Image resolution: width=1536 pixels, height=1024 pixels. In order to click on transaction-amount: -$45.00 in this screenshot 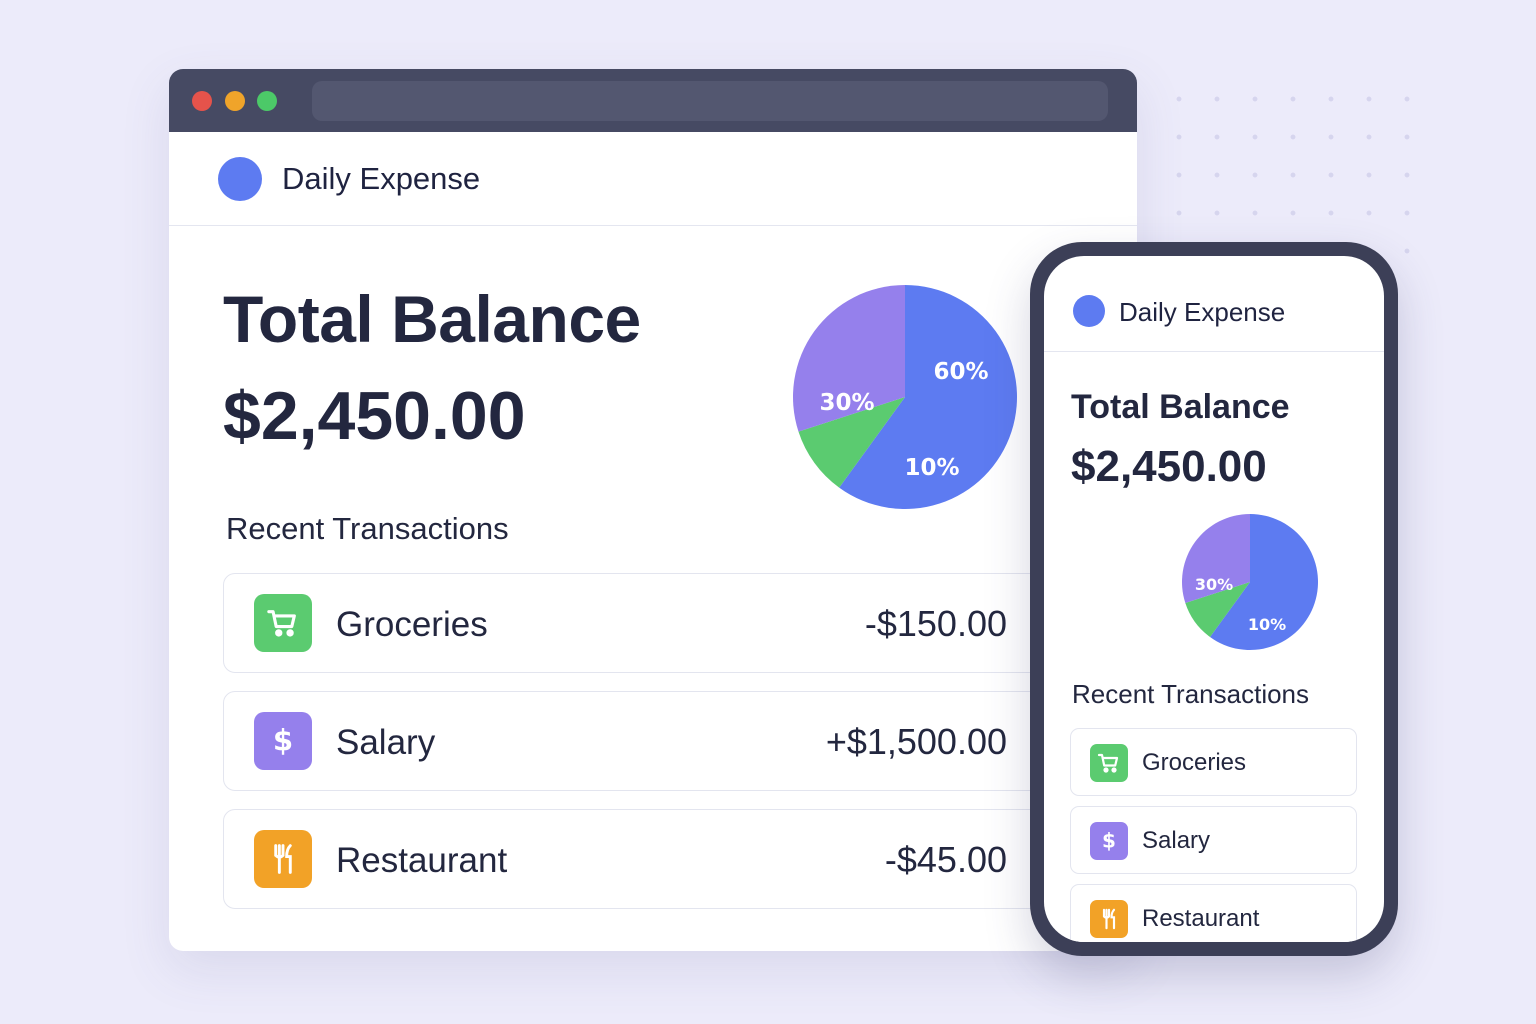, I will do `click(945, 859)`.